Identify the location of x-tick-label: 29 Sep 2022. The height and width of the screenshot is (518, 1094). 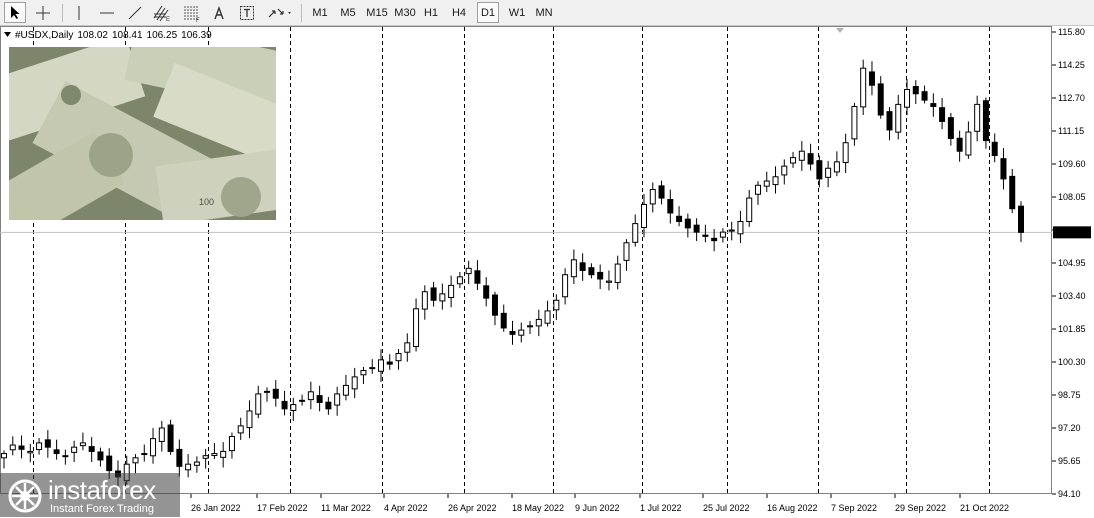
(920, 508).